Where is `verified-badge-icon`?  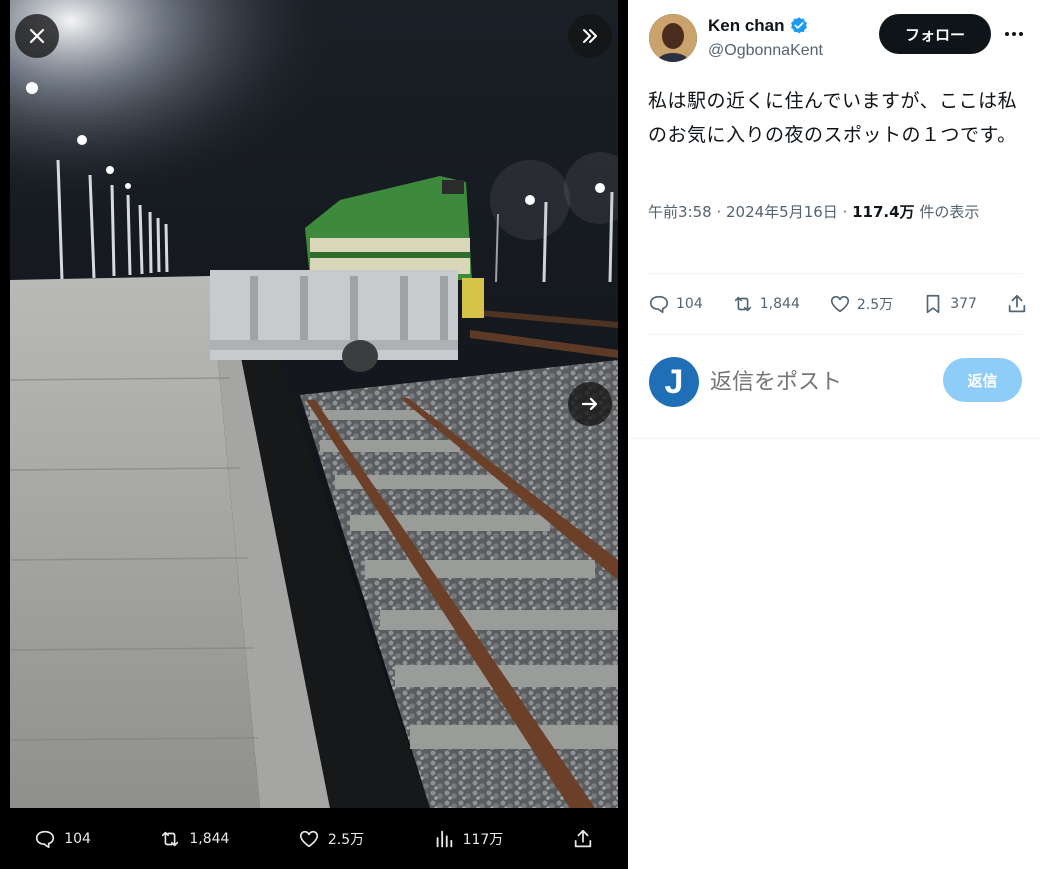 verified-badge-icon is located at coordinates (798, 25).